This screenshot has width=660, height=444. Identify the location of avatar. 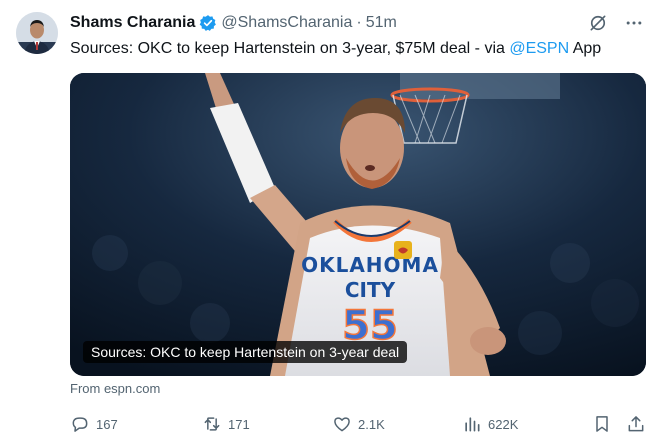
(37, 33).